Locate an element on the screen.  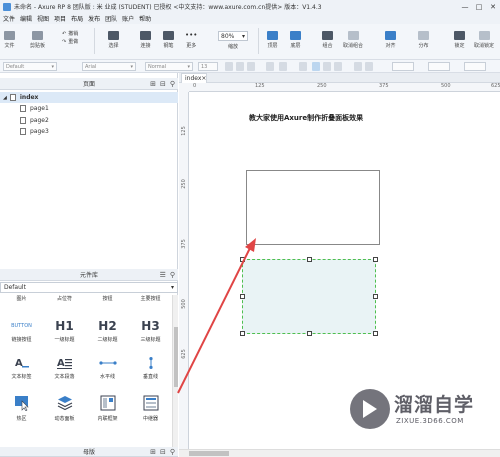
arrow-line is located at coordinates (214, 319).